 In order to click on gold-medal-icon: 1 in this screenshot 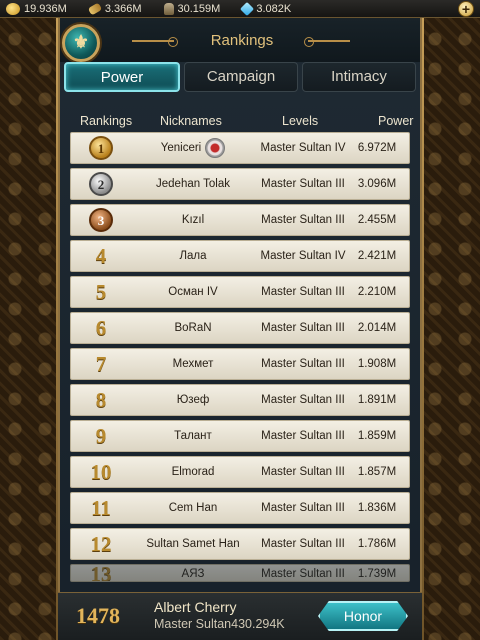, I will do `click(101, 148)`.